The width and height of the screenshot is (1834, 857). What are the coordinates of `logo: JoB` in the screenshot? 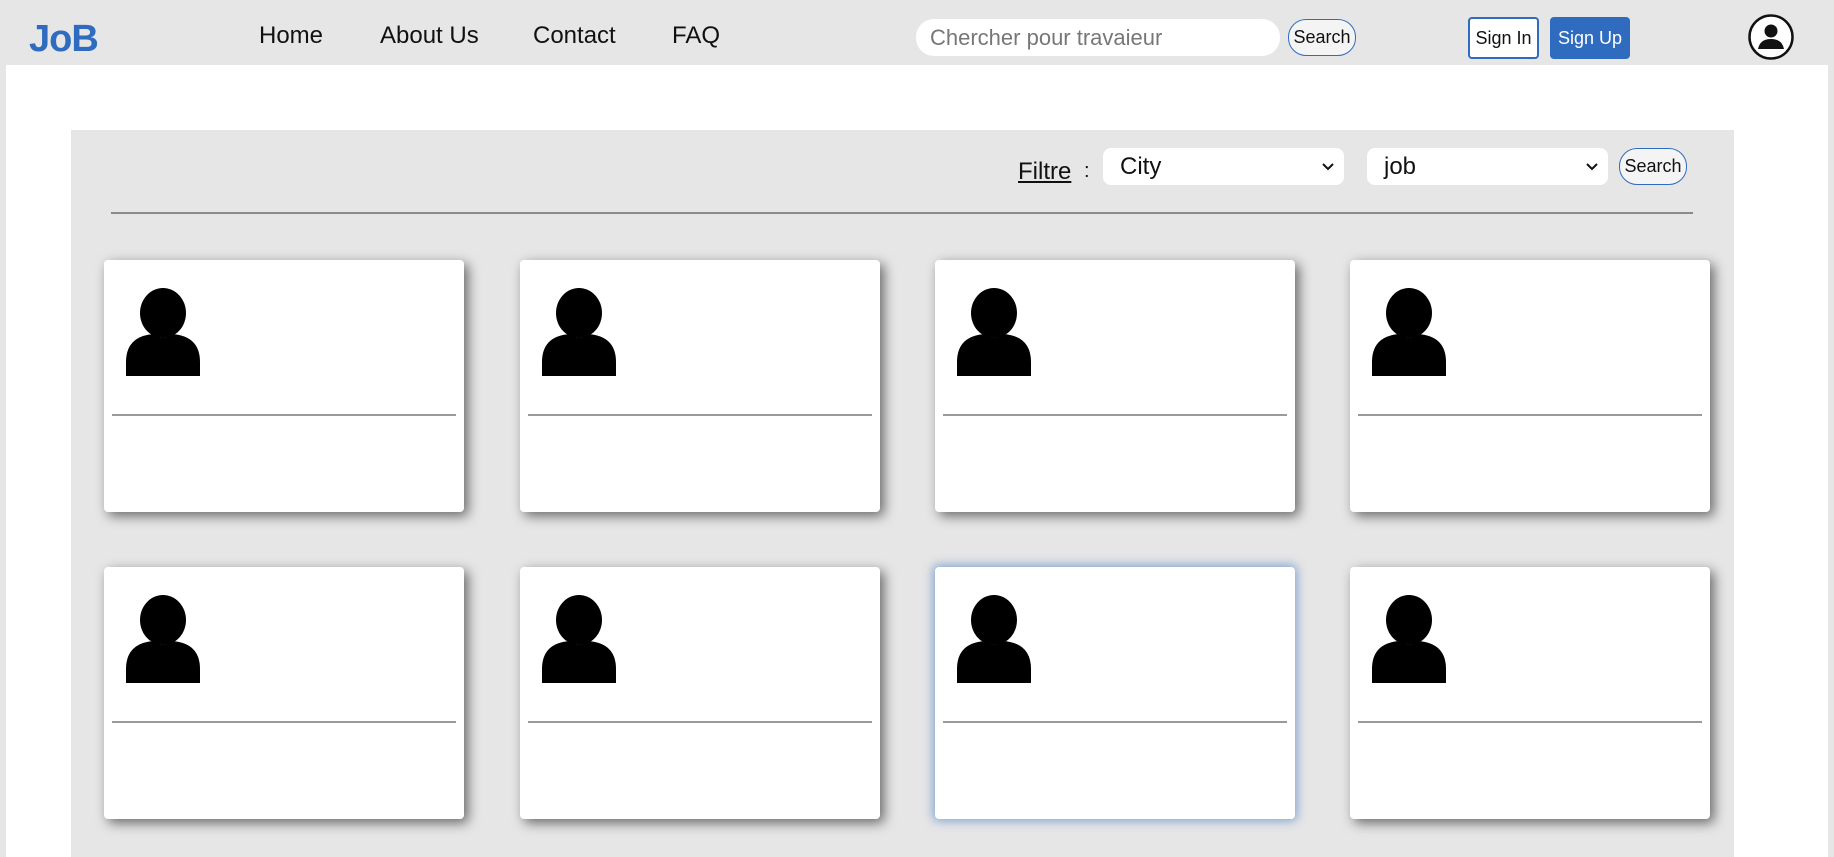 It's located at (64, 39).